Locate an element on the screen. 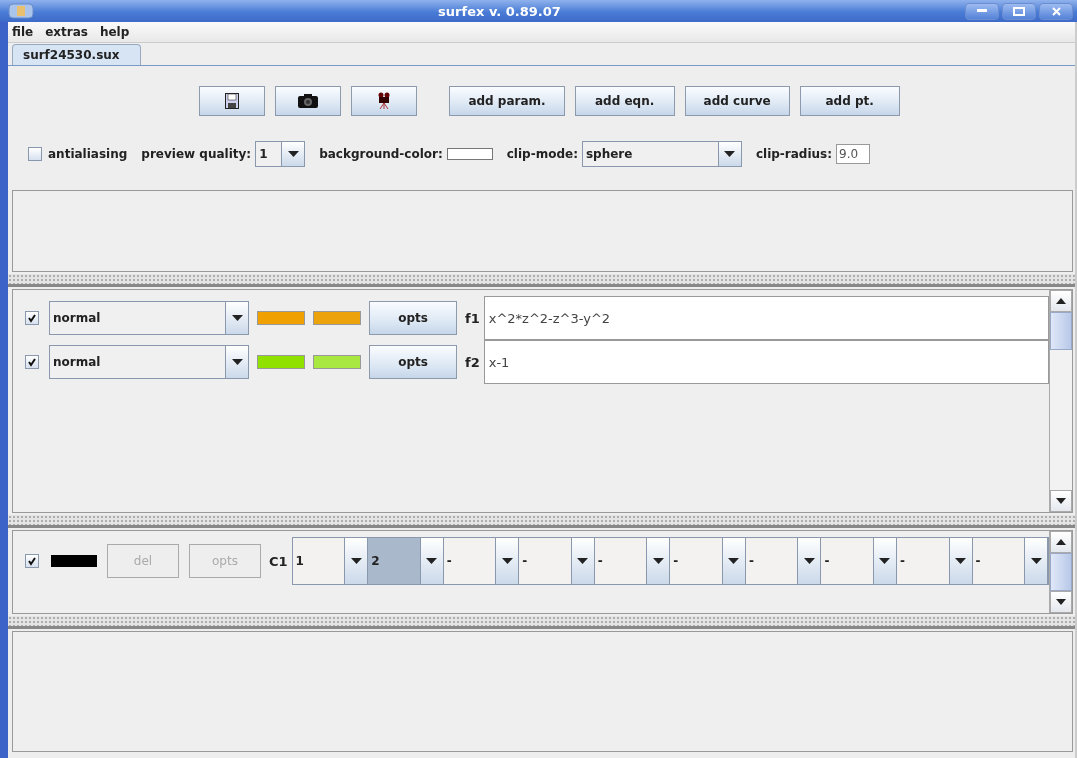 This screenshot has height=758, width=1077. add-button: add pt. is located at coordinates (849, 101).